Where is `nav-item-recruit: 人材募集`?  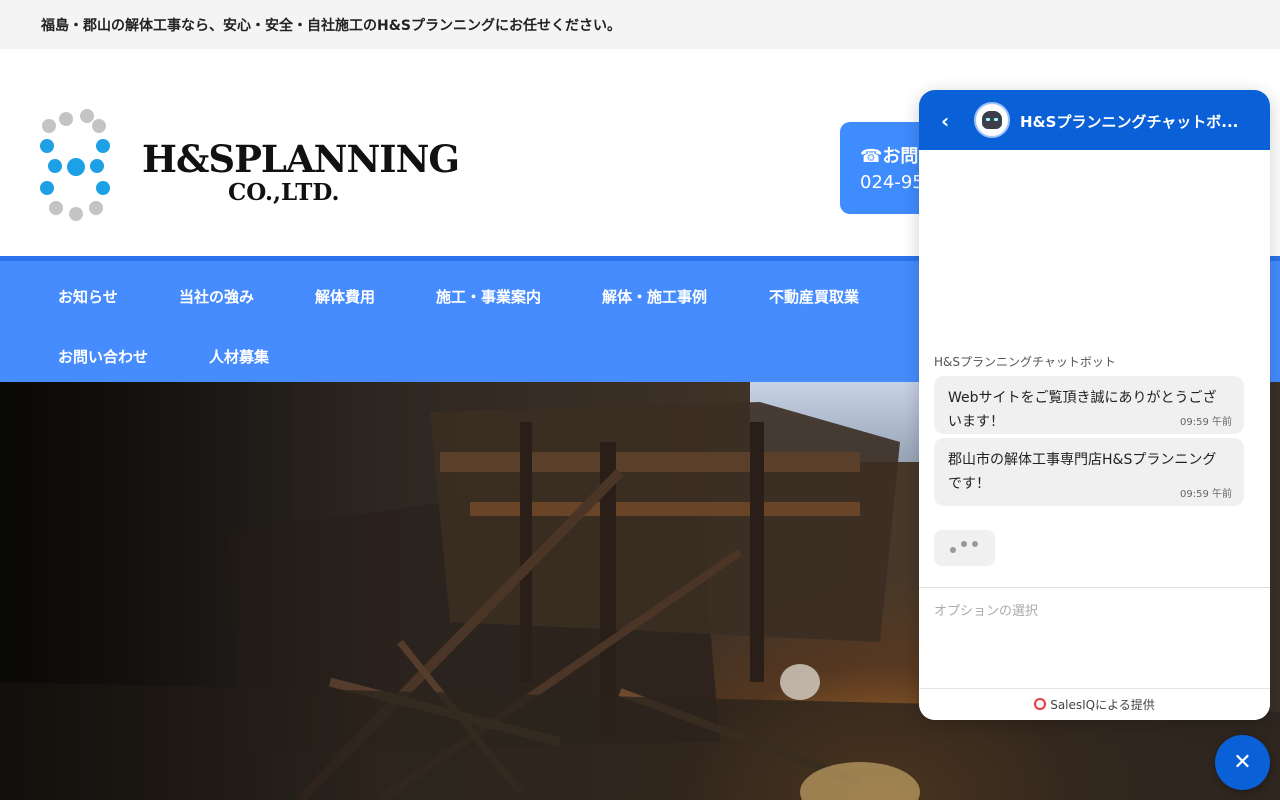
nav-item-recruit: 人材募集 is located at coordinates (239, 356).